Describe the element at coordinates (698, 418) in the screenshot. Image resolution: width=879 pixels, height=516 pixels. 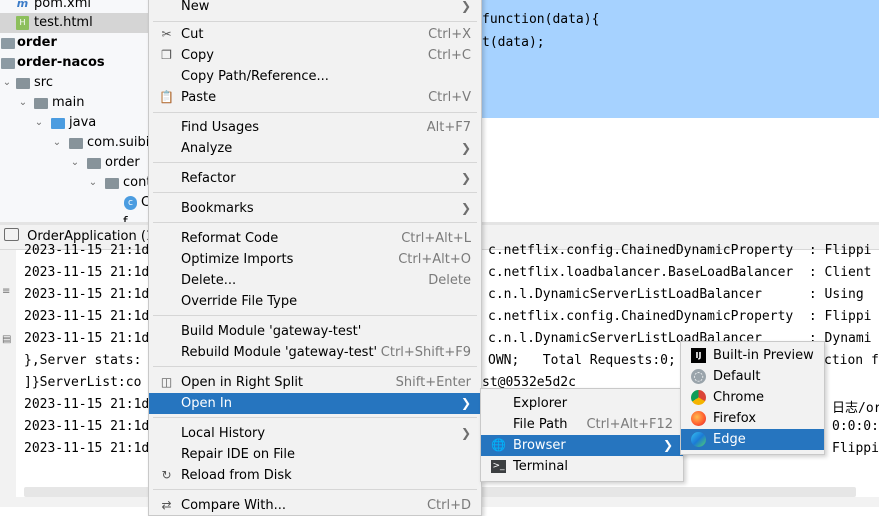
I see `firefox-icon` at that location.